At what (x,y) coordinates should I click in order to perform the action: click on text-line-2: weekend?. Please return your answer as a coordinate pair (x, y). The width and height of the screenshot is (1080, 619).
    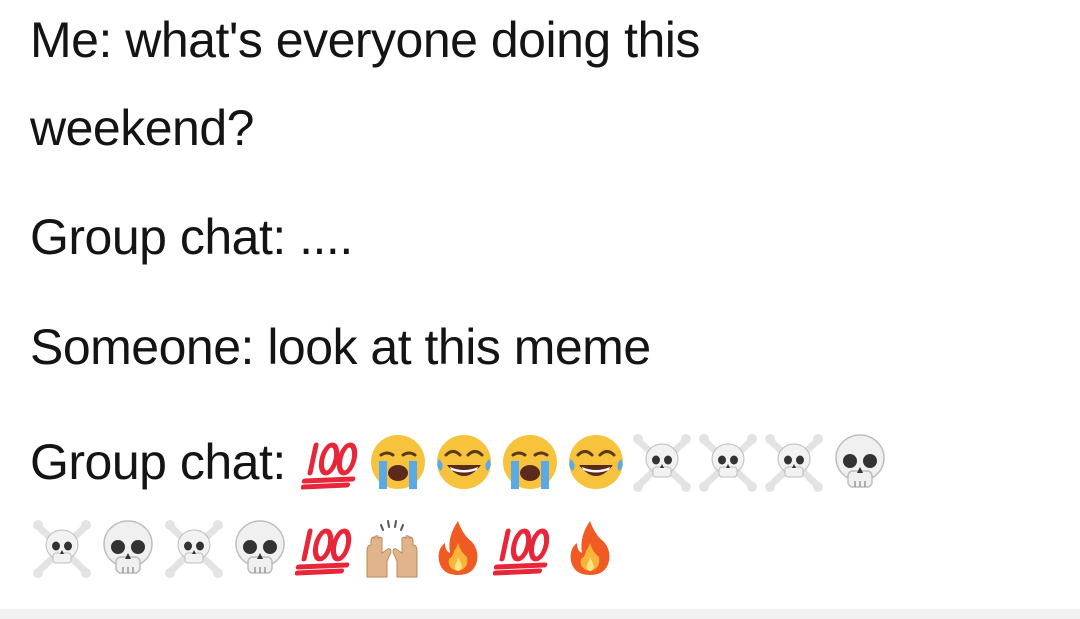
    Looking at the image, I should click on (142, 128).